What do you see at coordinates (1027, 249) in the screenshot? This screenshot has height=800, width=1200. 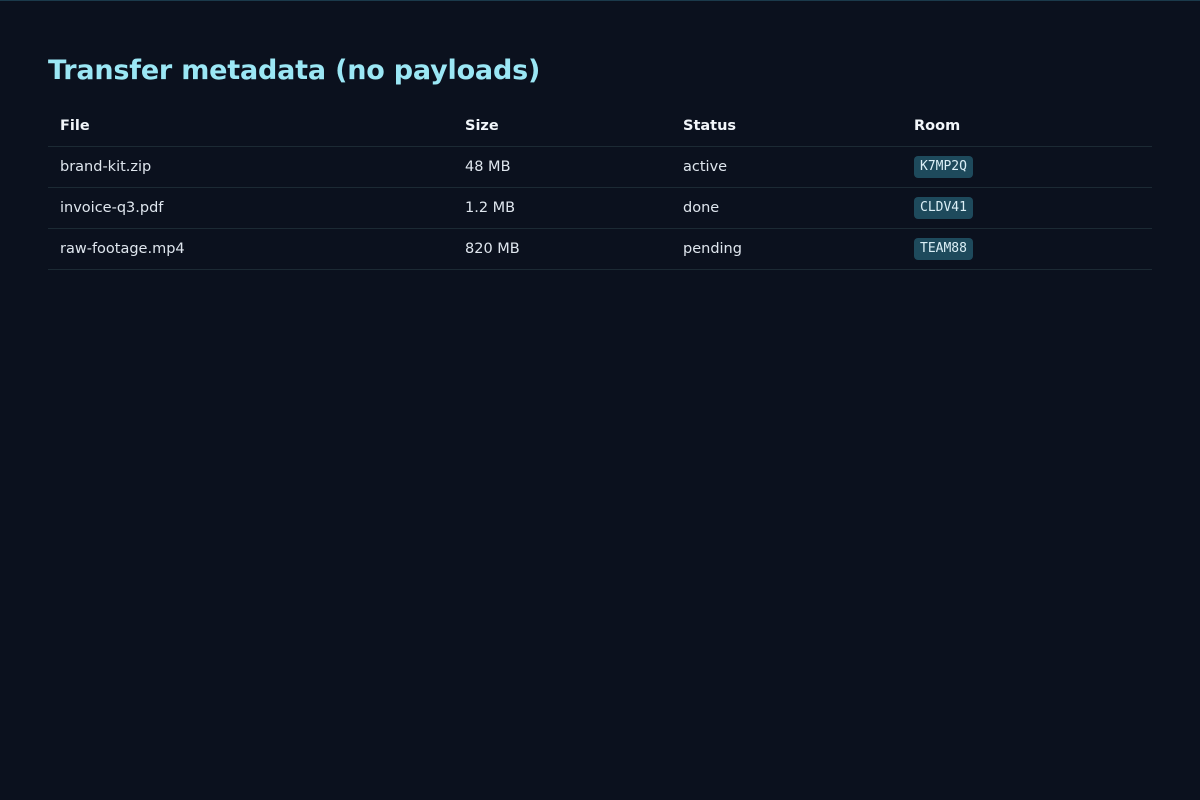 I see `room-cell: TEAM88` at bounding box center [1027, 249].